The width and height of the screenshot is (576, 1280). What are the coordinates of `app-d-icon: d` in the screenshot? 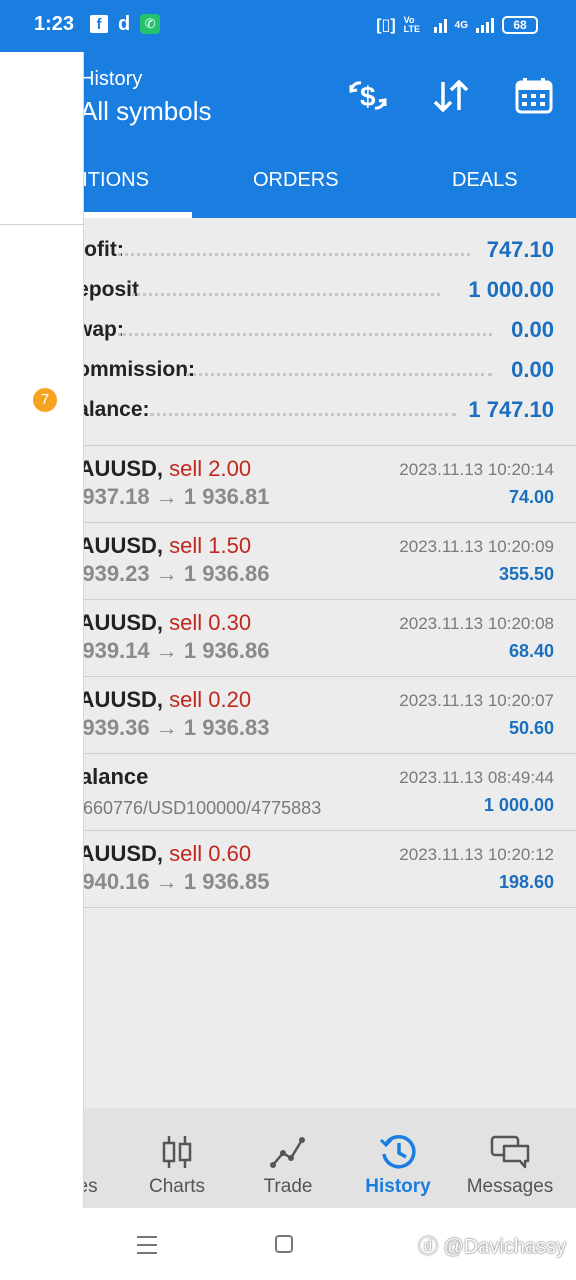 It's located at (124, 24).